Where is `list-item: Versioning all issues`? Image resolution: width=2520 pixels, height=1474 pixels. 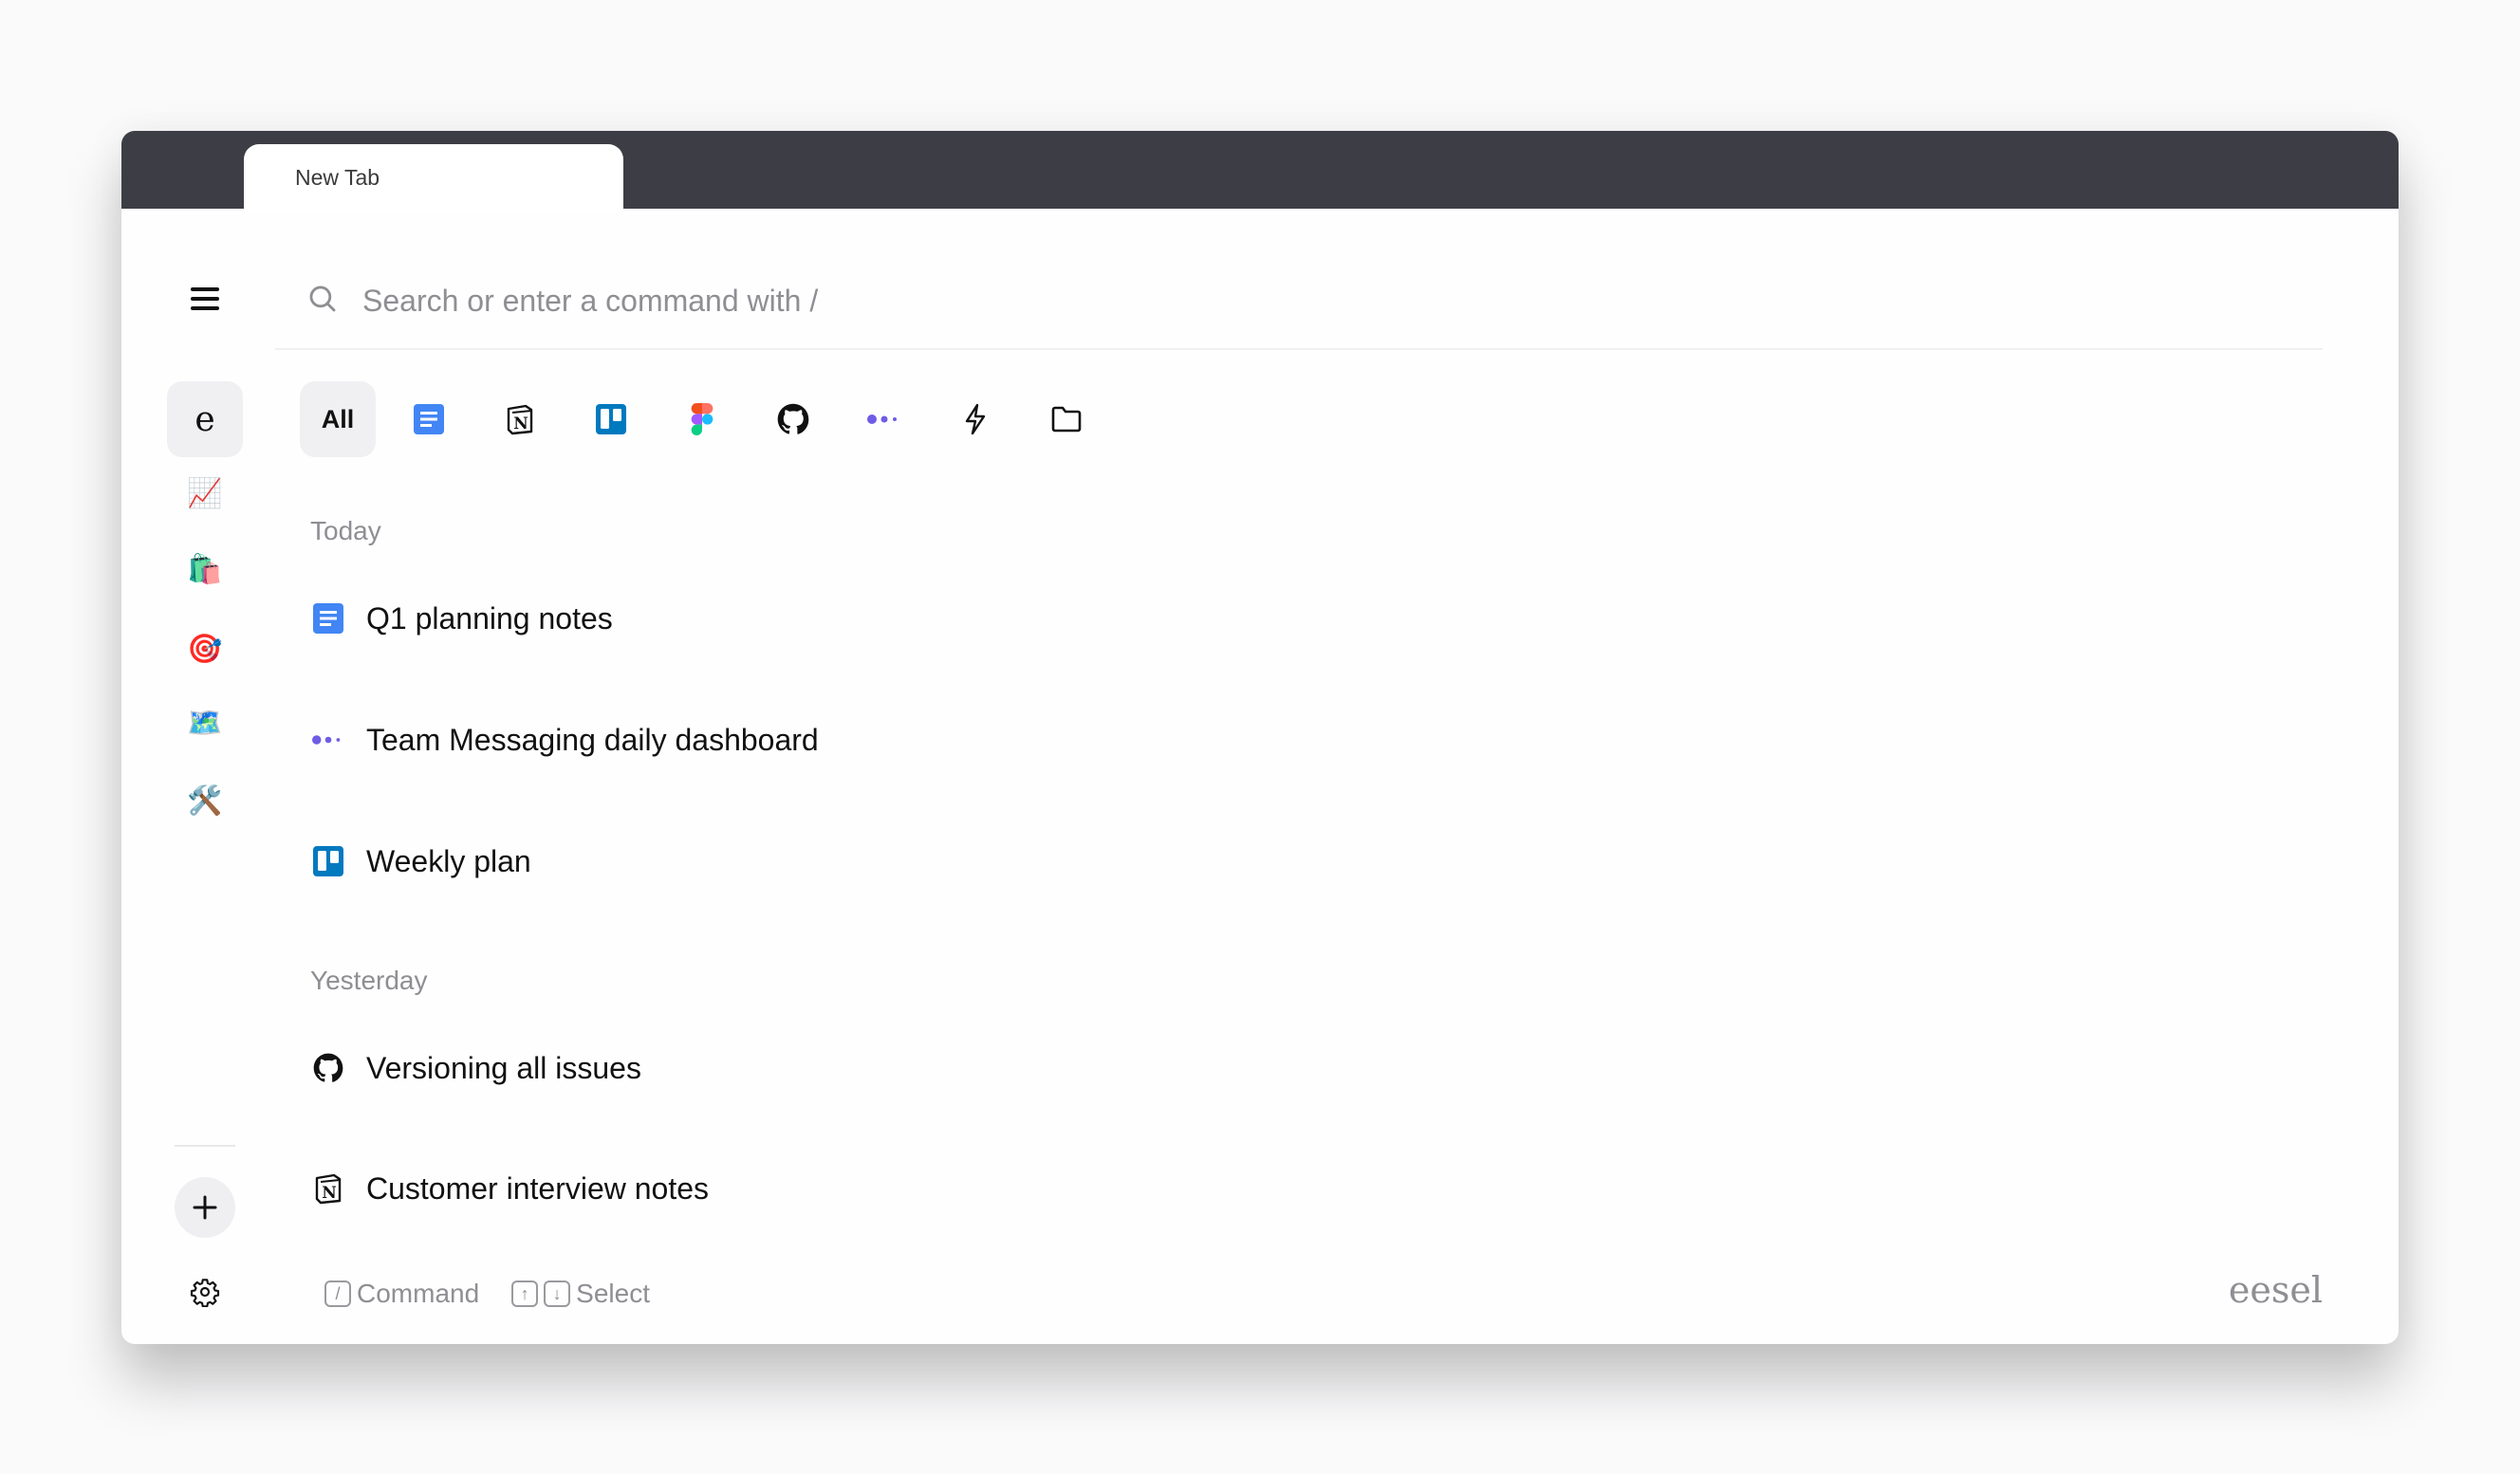 list-item: Versioning all issues is located at coordinates (476, 1068).